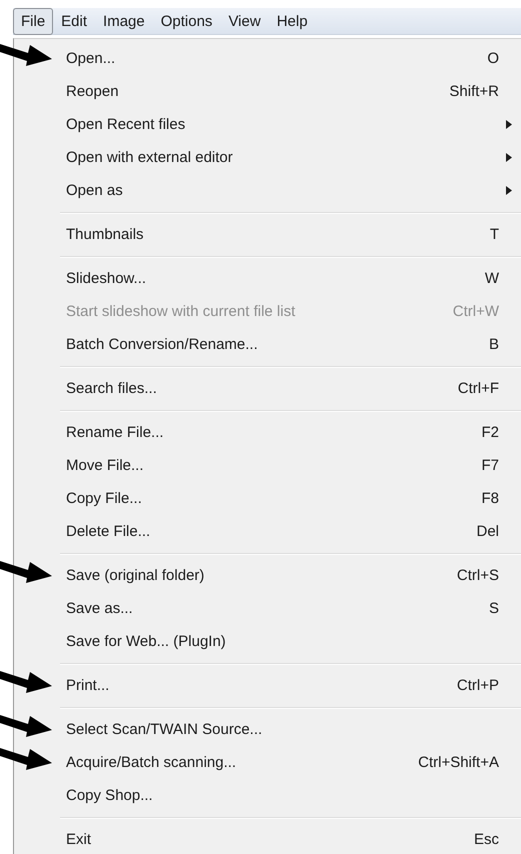  I want to click on menu-item: Save (original folder) Ctrl+S, so click(267, 575).